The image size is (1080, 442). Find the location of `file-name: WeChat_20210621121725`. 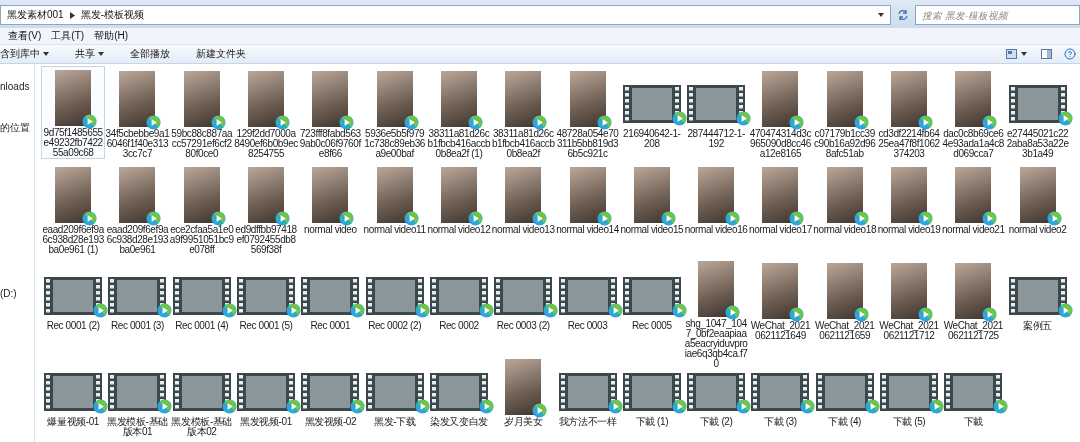

file-name: WeChat_20210621121725 is located at coordinates (973, 331).